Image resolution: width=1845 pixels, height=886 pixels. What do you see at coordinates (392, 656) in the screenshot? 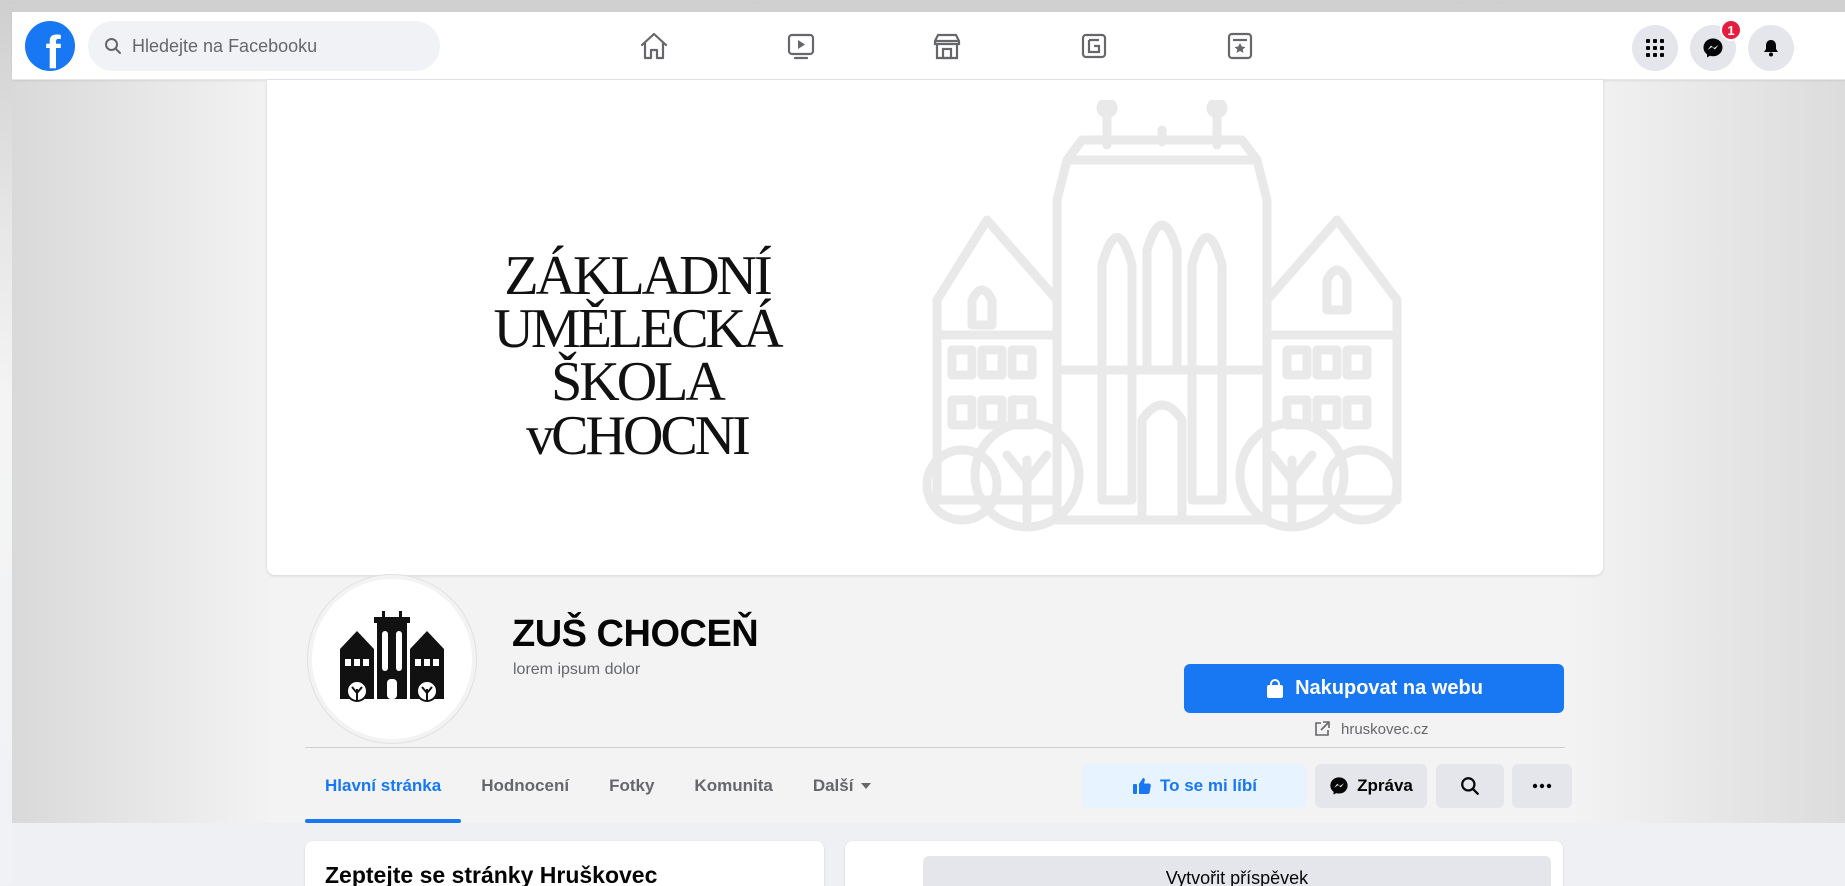
I see `school-logo-icon` at bounding box center [392, 656].